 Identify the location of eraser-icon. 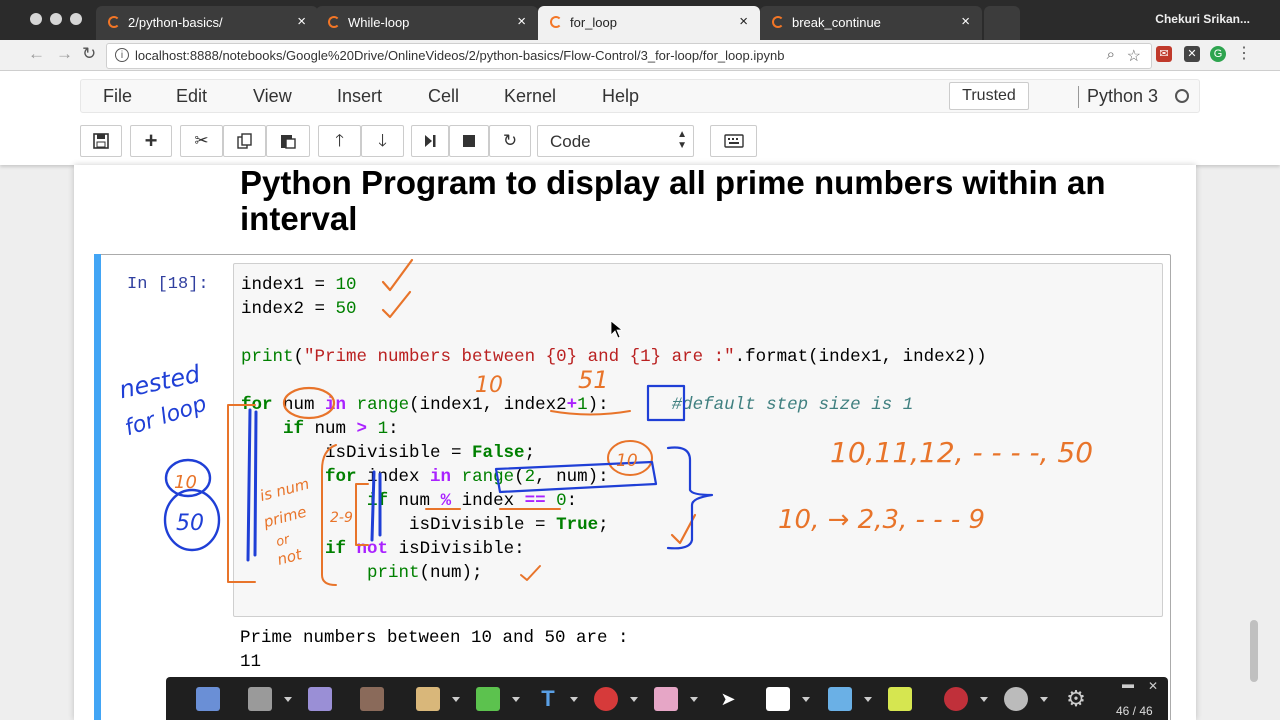
(666, 699).